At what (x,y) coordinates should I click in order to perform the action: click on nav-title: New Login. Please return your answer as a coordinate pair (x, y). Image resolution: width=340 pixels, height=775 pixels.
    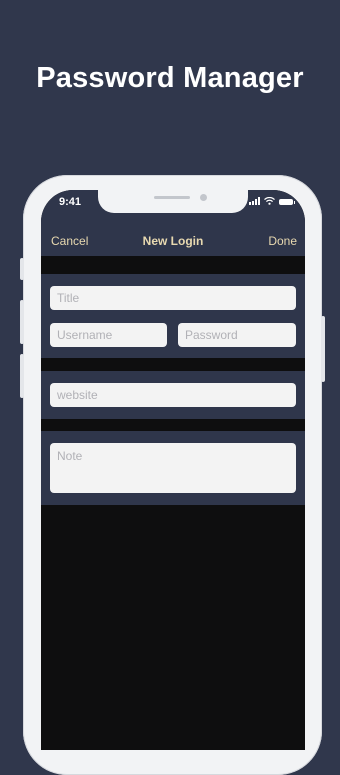
    Looking at the image, I should click on (173, 241).